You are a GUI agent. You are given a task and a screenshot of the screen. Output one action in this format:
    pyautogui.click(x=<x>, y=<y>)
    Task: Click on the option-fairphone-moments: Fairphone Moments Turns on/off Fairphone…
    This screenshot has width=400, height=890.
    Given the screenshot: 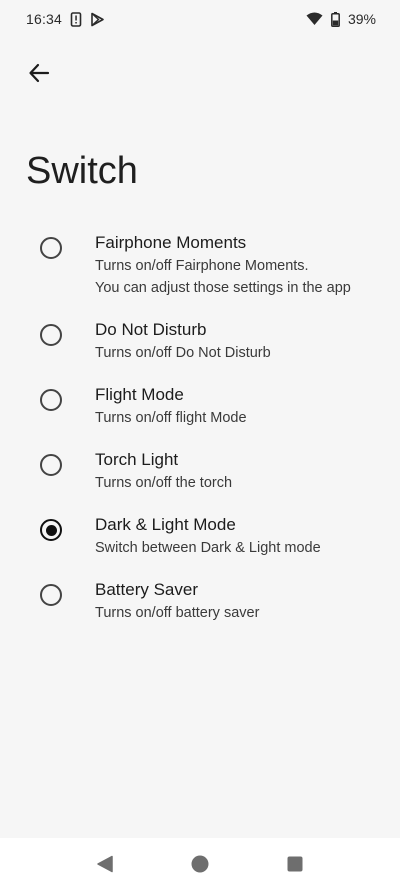 What is the action you would take?
    pyautogui.click(x=200, y=265)
    